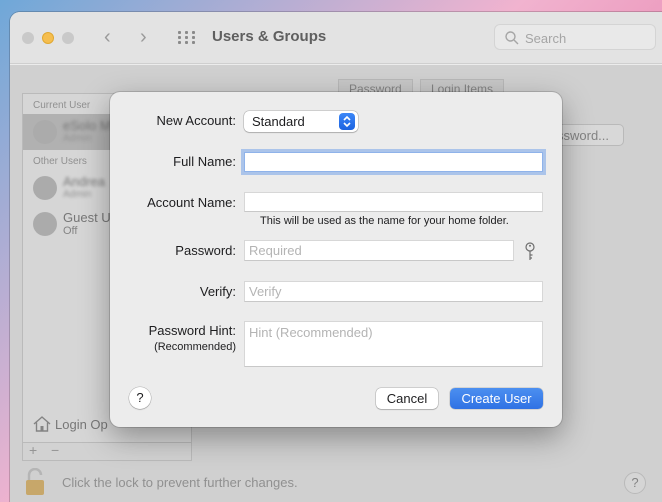 The image size is (662, 502). Describe the element at coordinates (575, 37) in the screenshot. I see `search-field: Search` at that location.